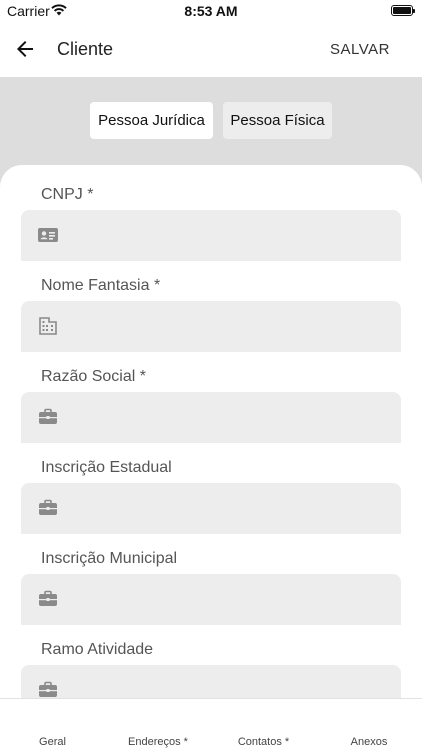 The image size is (422, 750). I want to click on razao-social-input, so click(211, 417).